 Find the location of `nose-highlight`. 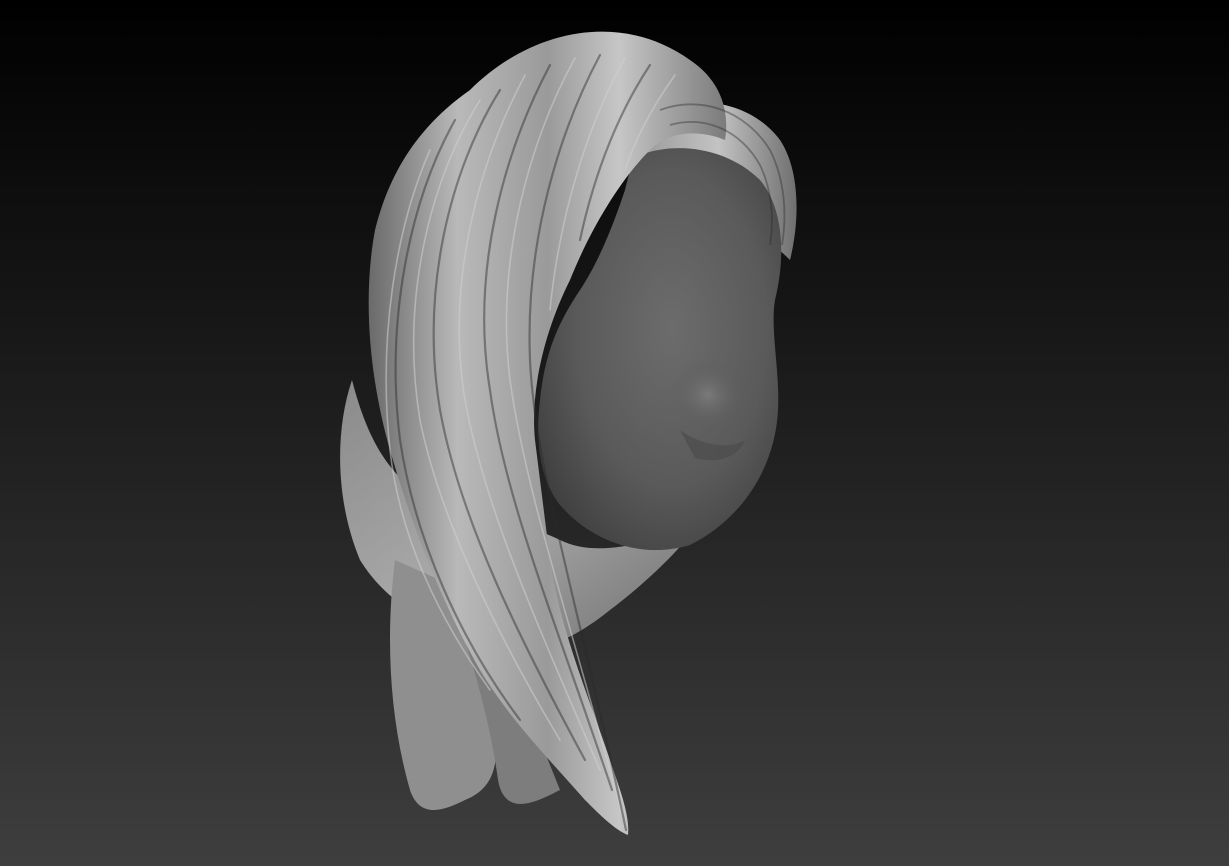

nose-highlight is located at coordinates (708, 395).